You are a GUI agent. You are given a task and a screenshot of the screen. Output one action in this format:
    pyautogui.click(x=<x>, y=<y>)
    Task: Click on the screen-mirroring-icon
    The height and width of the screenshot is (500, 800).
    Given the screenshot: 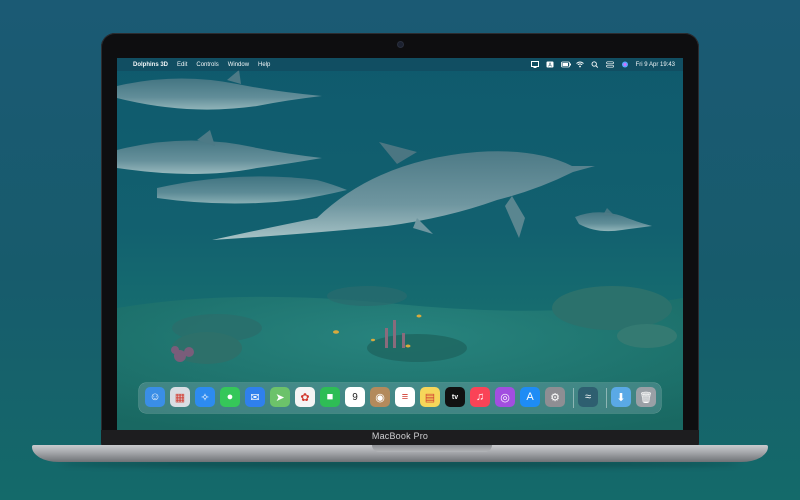 What is the action you would take?
    pyautogui.click(x=534, y=64)
    